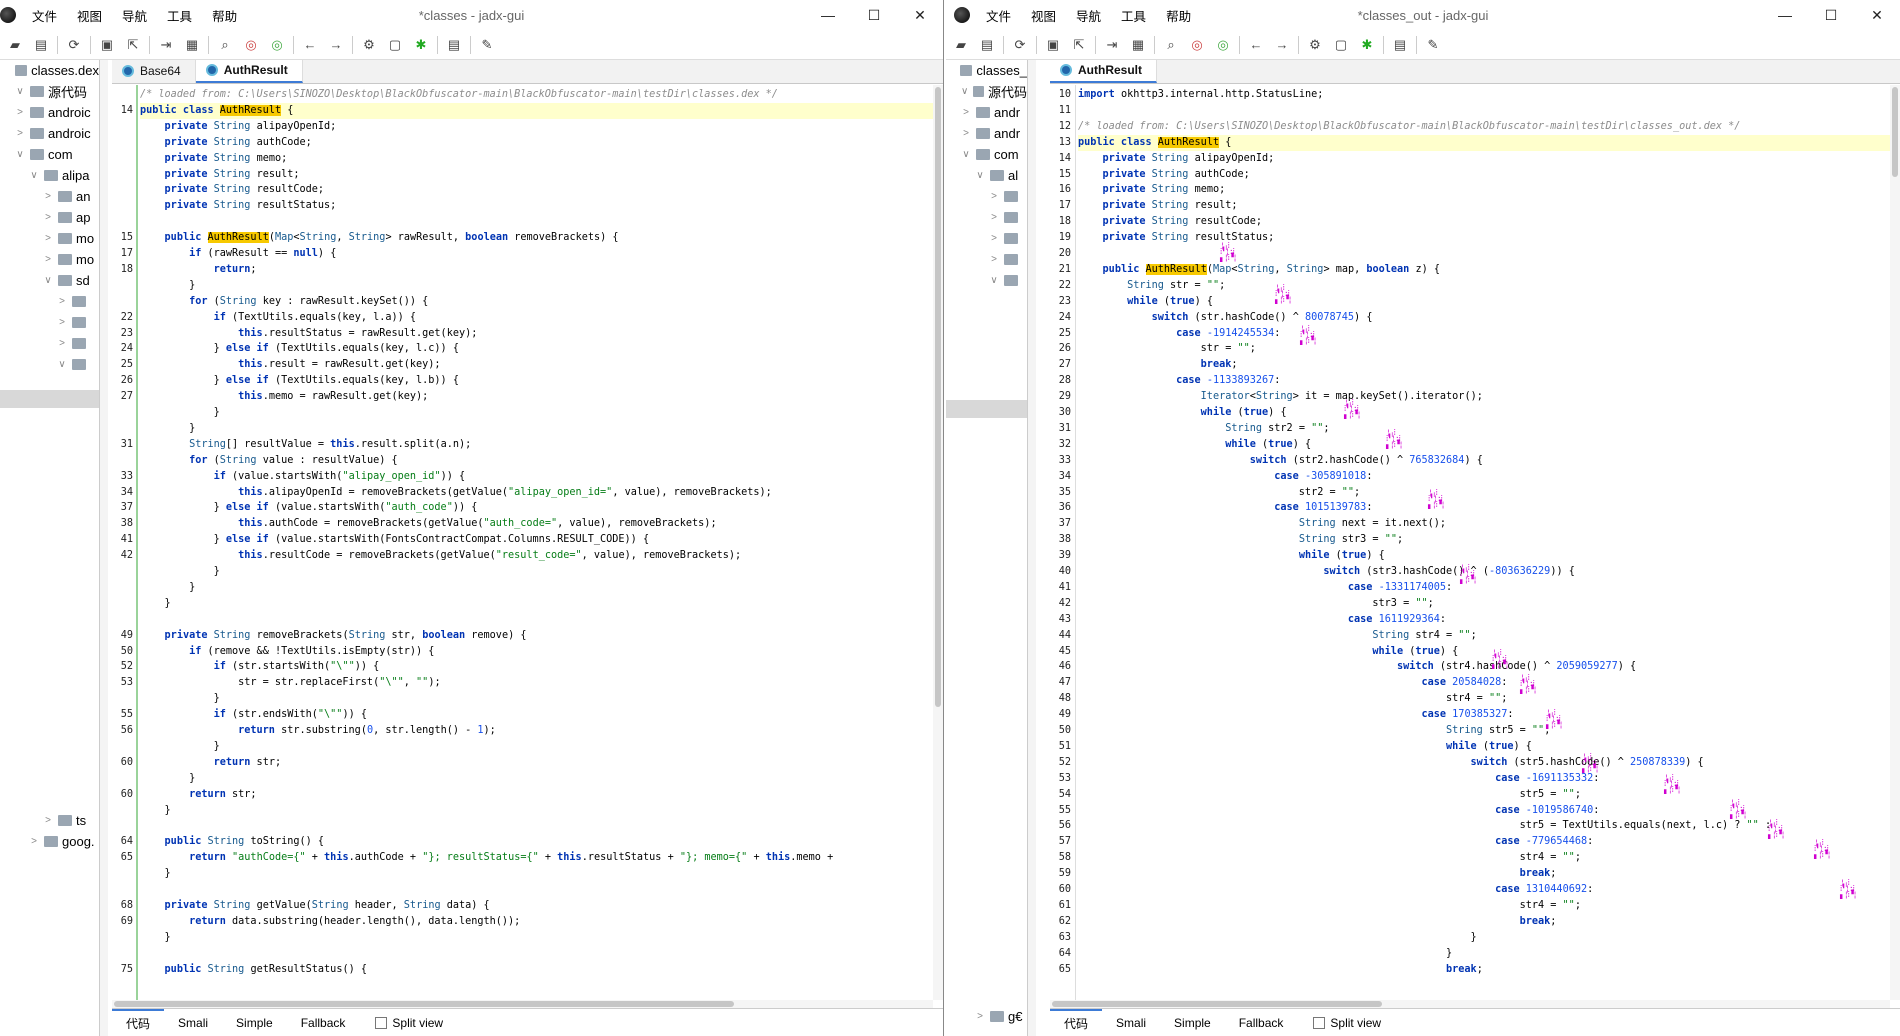 Image resolution: width=1900 pixels, height=1036 pixels. I want to click on code-line: private String authCode;, so click(1484, 175).